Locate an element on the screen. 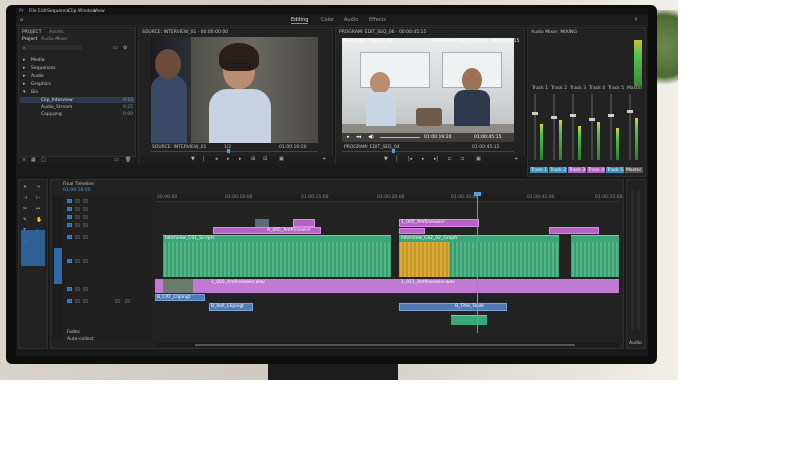 The height and width of the screenshot is (450, 800). file-name: Audio_Stream is located at coordinates (56, 107).